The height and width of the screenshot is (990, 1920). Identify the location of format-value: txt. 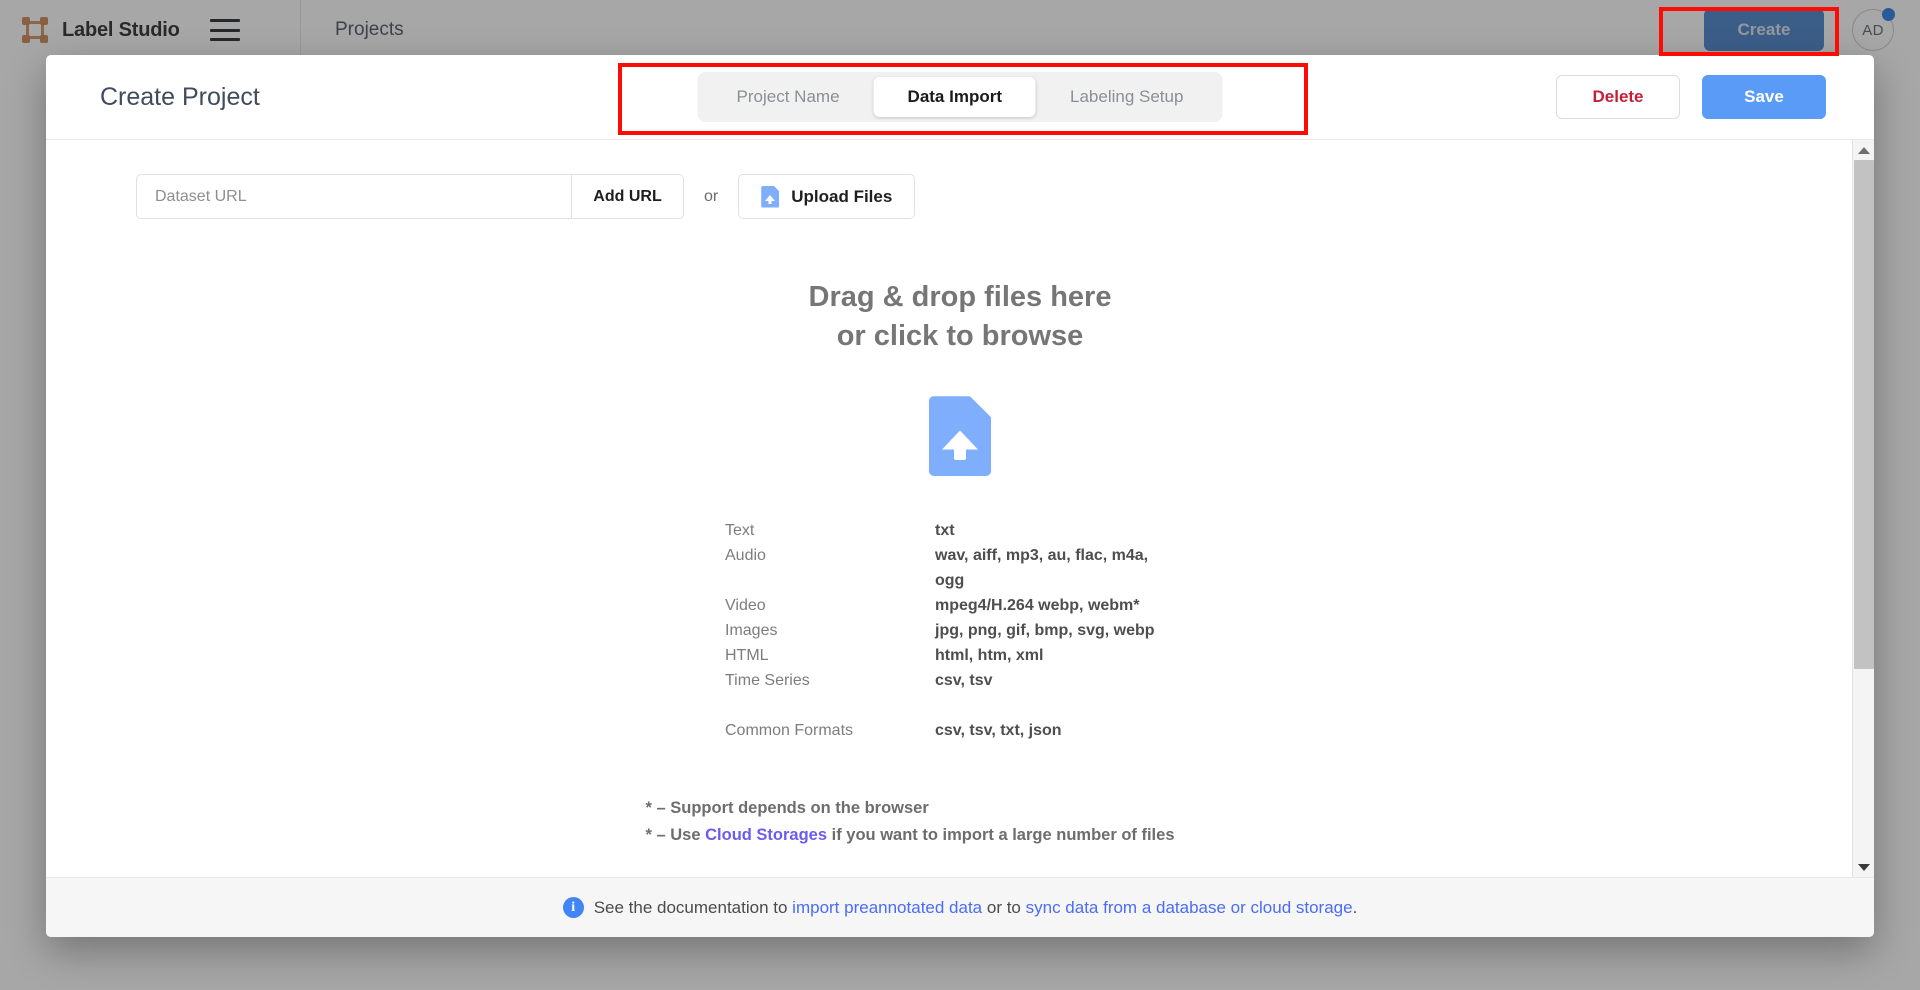
(945, 531).